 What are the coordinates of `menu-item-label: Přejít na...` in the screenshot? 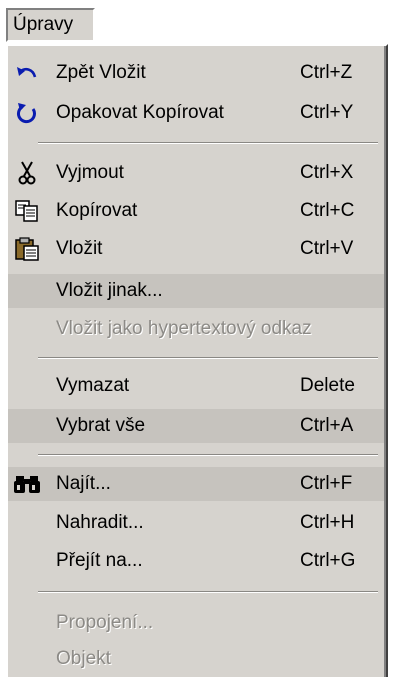 It's located at (99, 560).